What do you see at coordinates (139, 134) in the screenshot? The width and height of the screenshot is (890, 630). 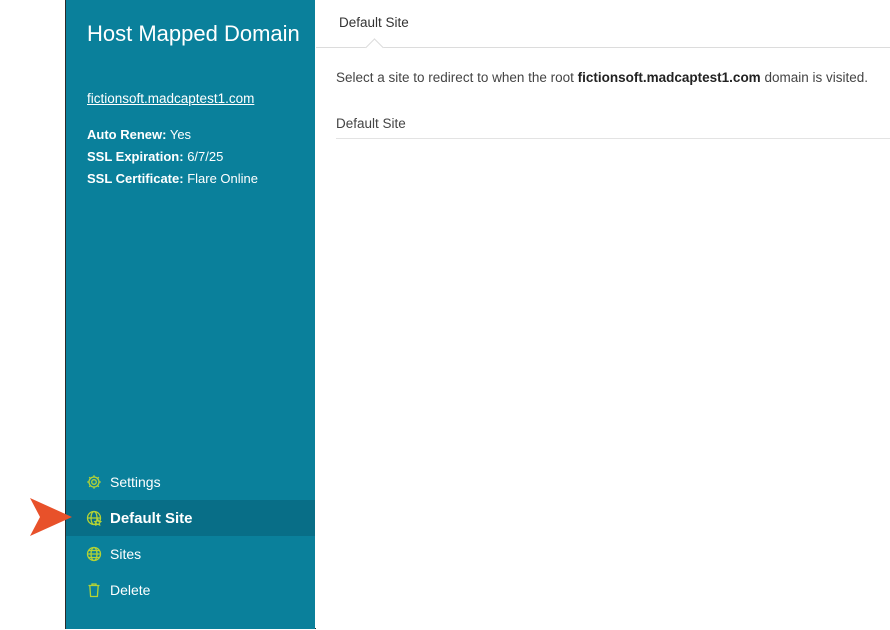 I see `auto-renew-row: Auto Renew: Yes` at bounding box center [139, 134].